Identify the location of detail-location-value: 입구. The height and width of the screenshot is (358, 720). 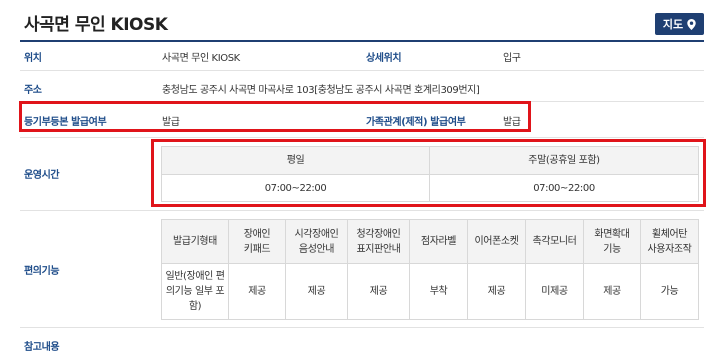
(512, 58).